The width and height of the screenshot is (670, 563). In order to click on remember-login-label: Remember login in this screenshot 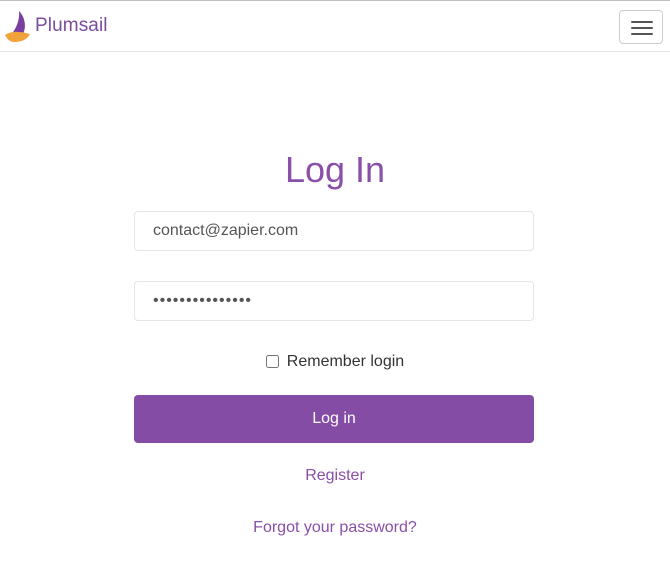, I will do `click(345, 361)`.